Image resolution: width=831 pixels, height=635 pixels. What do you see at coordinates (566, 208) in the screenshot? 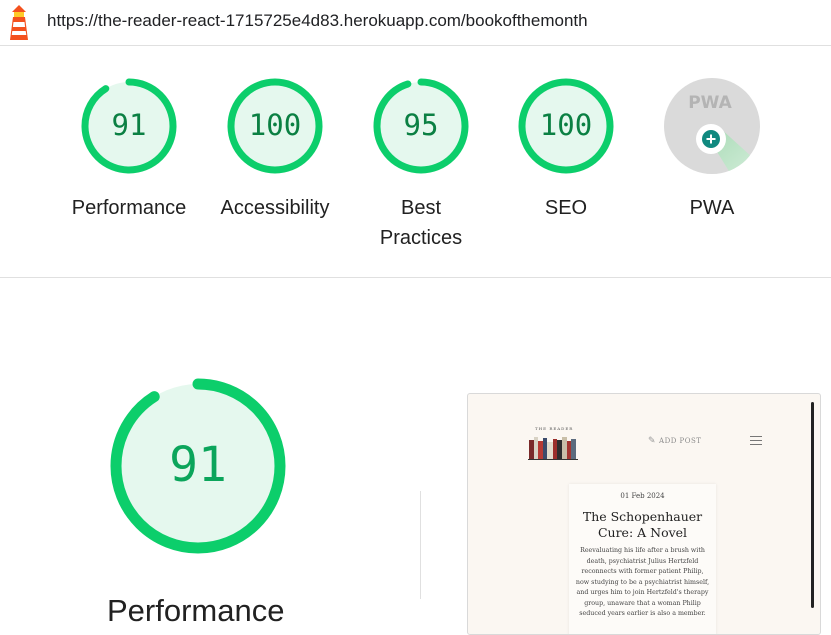
I see `gauge-label: SEO` at bounding box center [566, 208].